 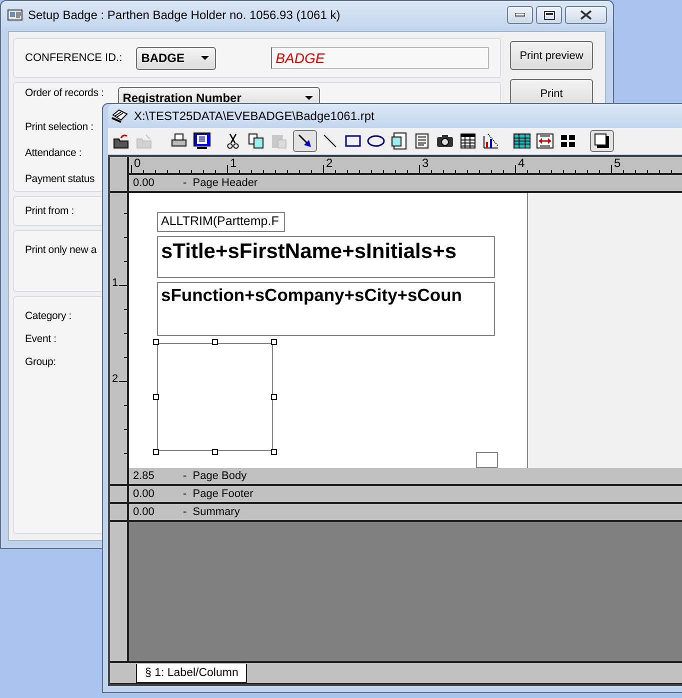 I want to click on table-icon, so click(x=468, y=141).